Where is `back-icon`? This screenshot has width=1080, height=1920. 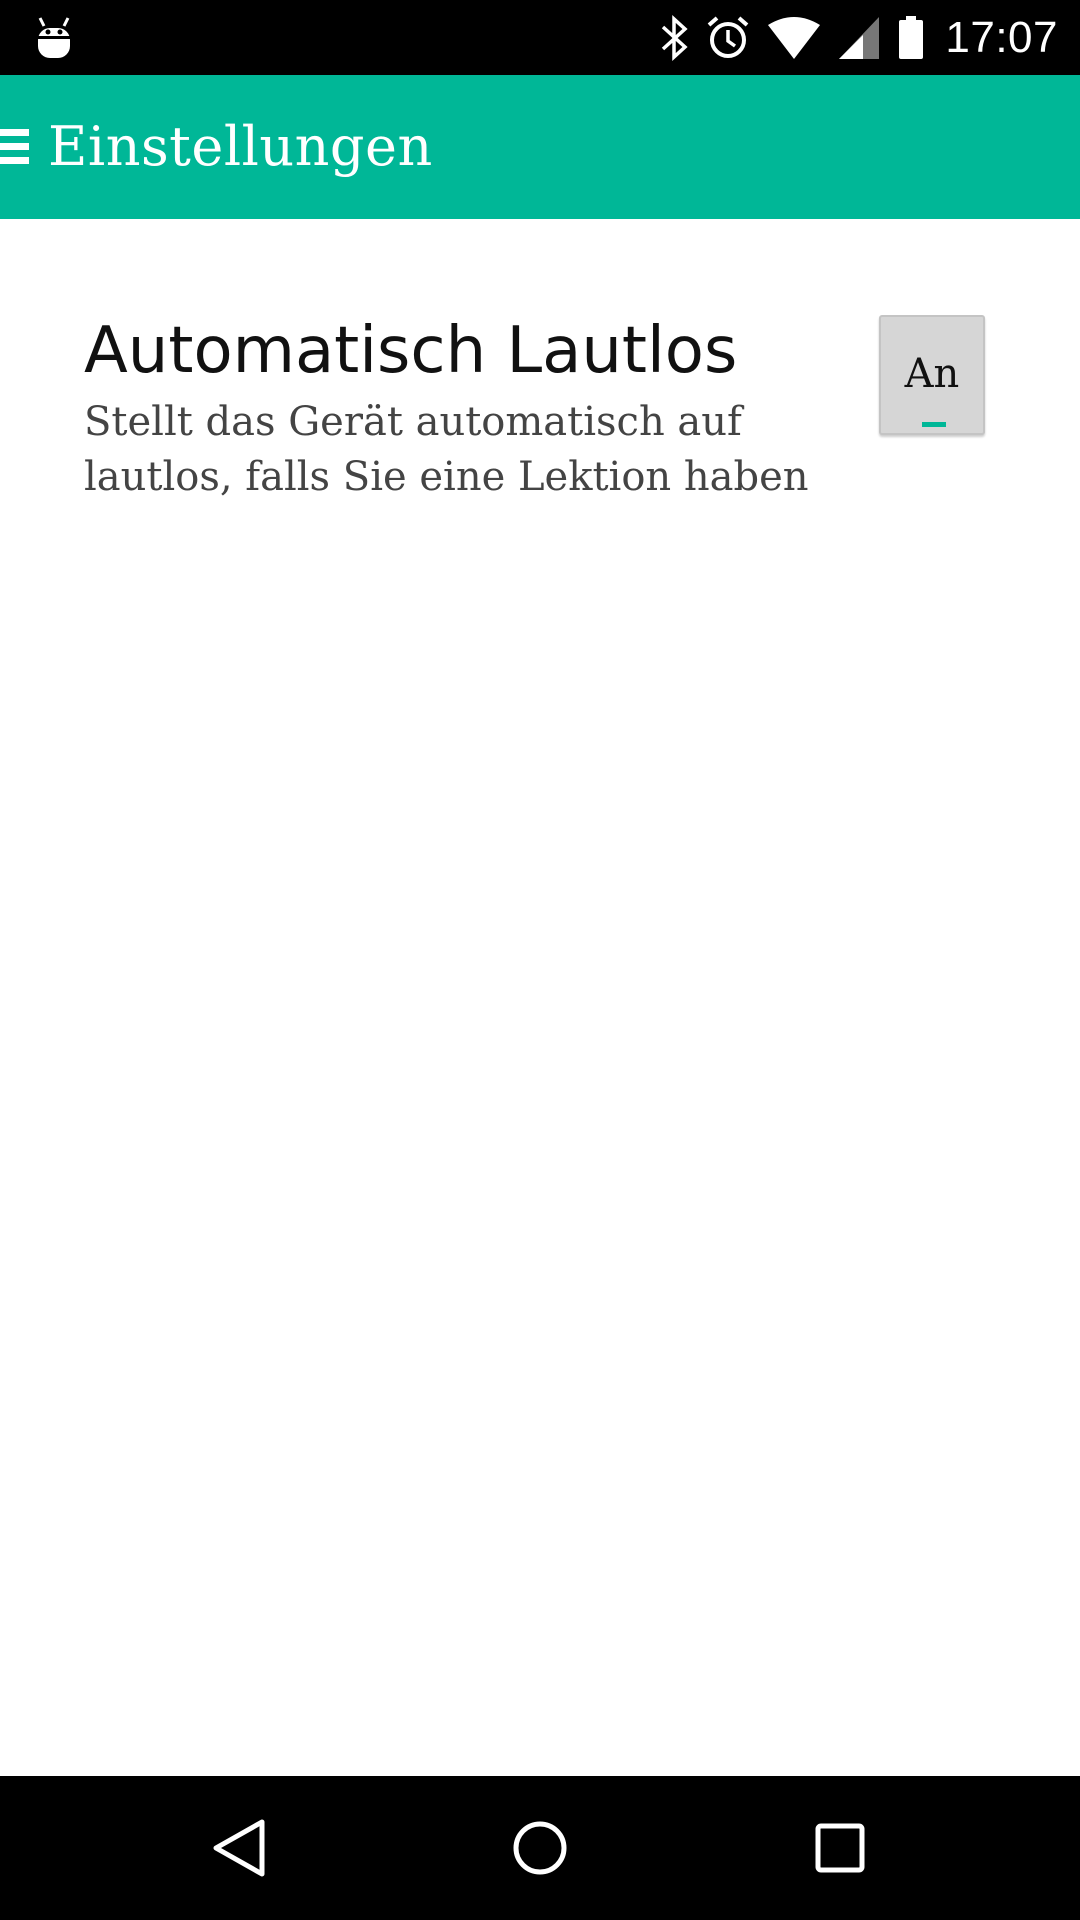 back-icon is located at coordinates (239, 1848).